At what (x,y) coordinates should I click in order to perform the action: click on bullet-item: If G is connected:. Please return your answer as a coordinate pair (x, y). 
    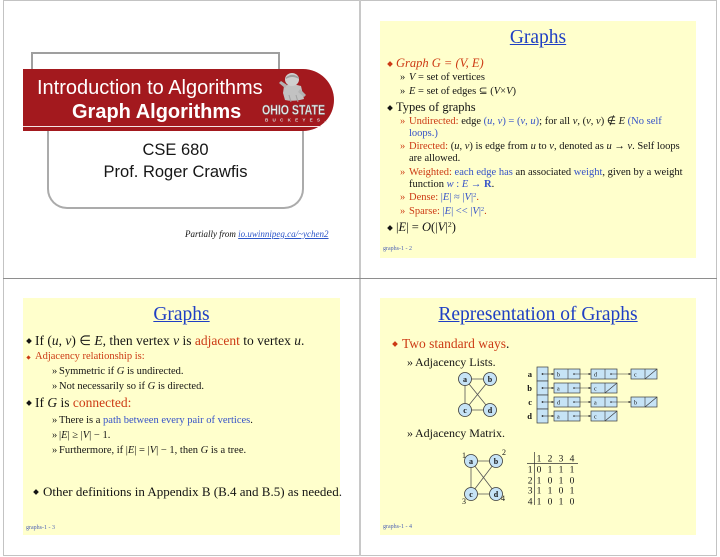
    Looking at the image, I should click on (78, 403).